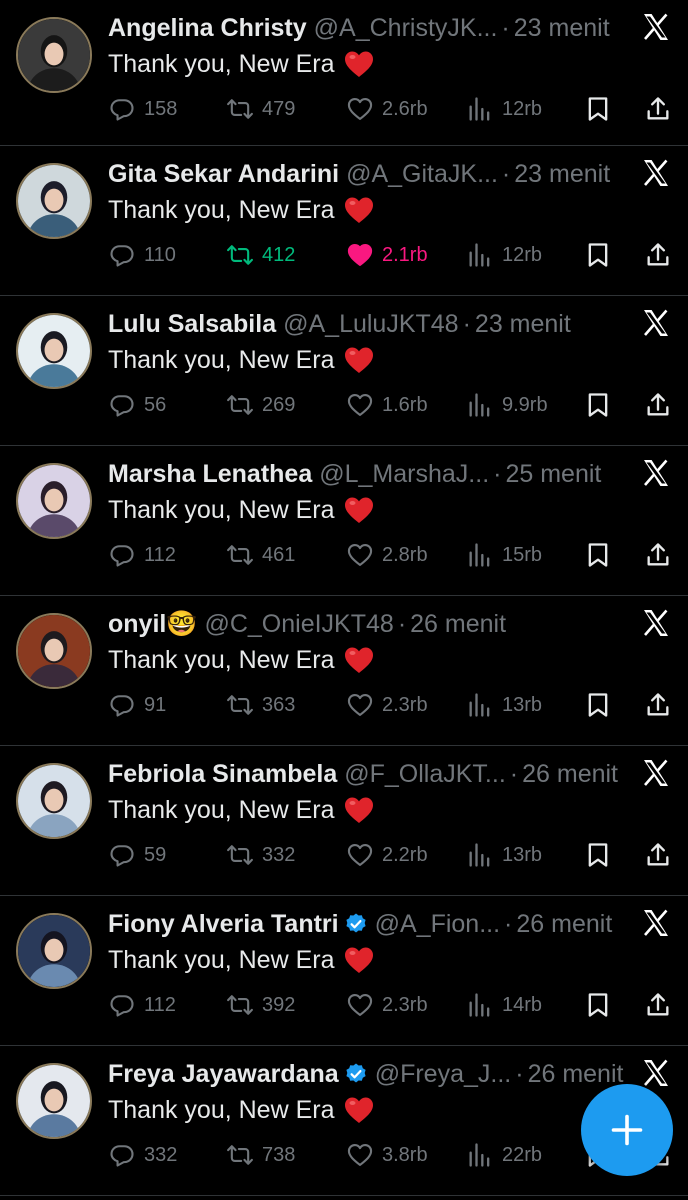 The image size is (688, 1200). What do you see at coordinates (192, 324) in the screenshot?
I see `author-name: Lulu Salsabila` at bounding box center [192, 324].